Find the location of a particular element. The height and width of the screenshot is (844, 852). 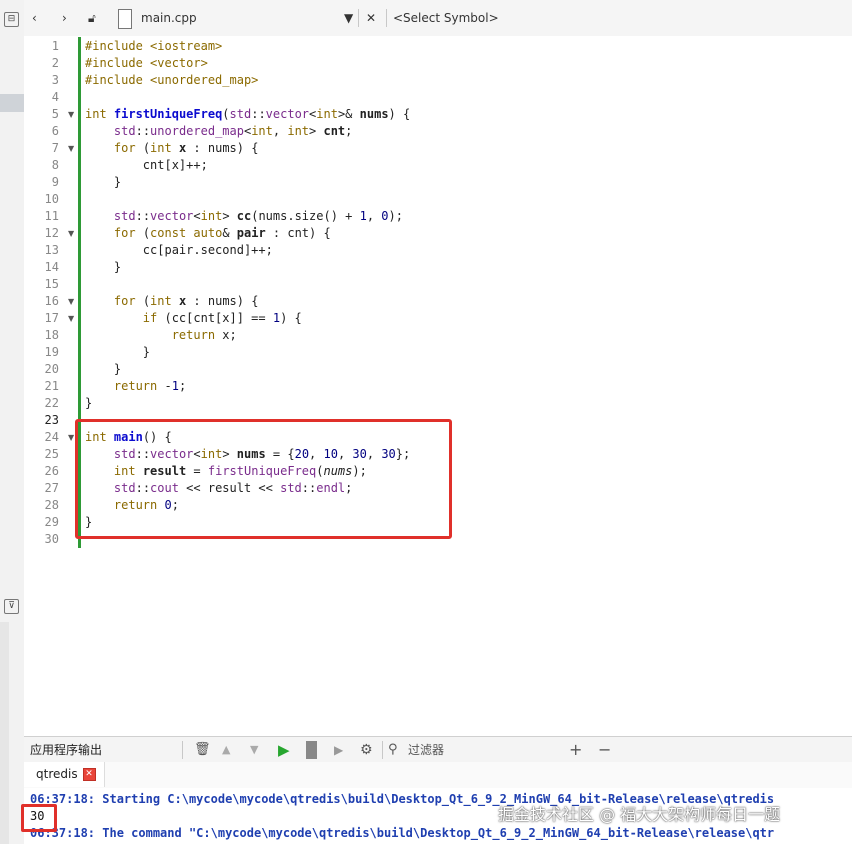

code-line: if (cc[cnt[x]] == 1) { is located at coordinates (222, 318).